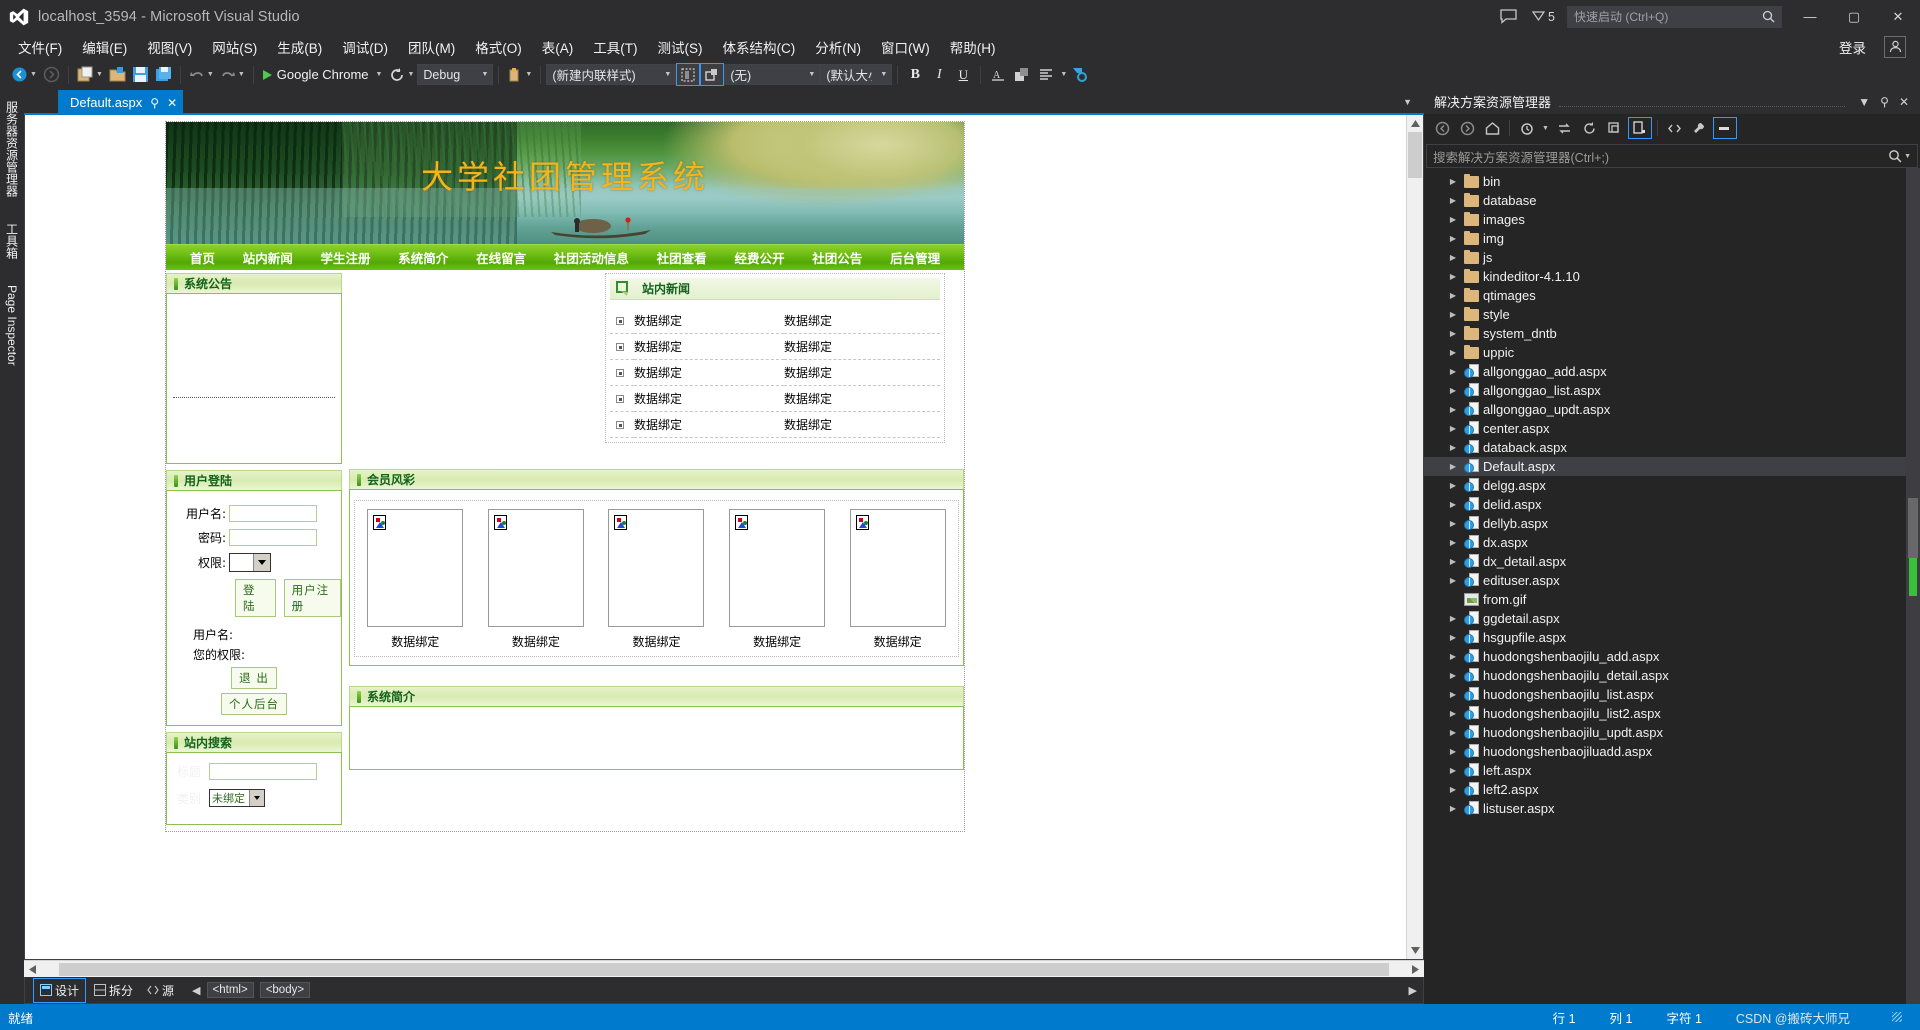 The width and height of the screenshot is (1920, 1030). Describe the element at coordinates (1904, 102) in the screenshot. I see `close-icon: ✕` at that location.